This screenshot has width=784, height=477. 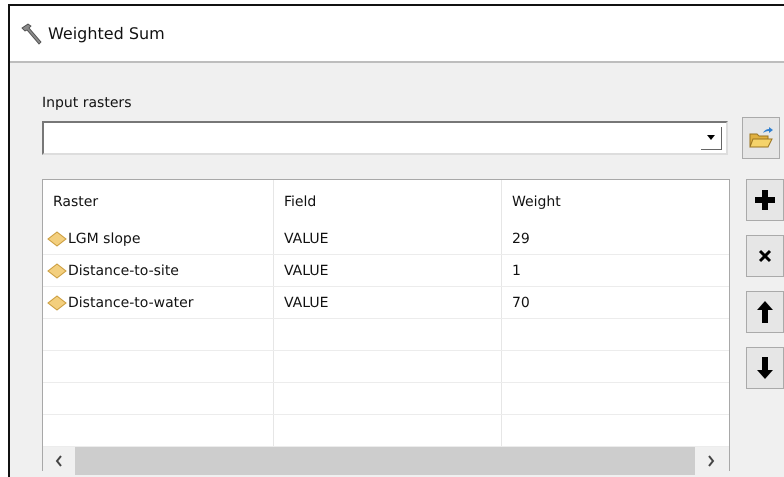 I want to click on column-header: Field, so click(x=388, y=201).